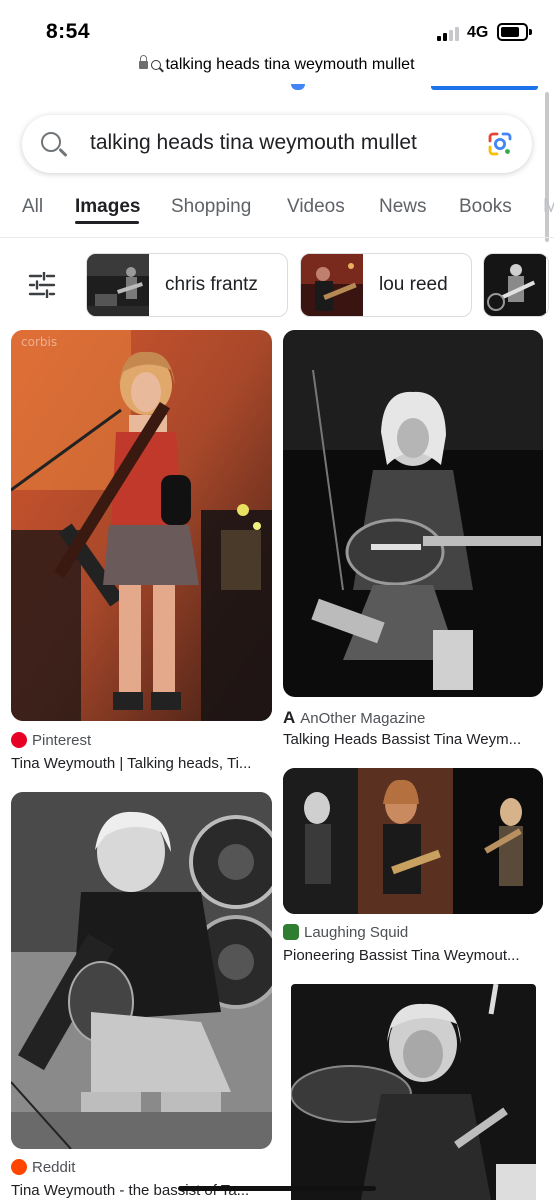 The image size is (554, 1200). I want to click on status-time: 8:54, so click(68, 31).